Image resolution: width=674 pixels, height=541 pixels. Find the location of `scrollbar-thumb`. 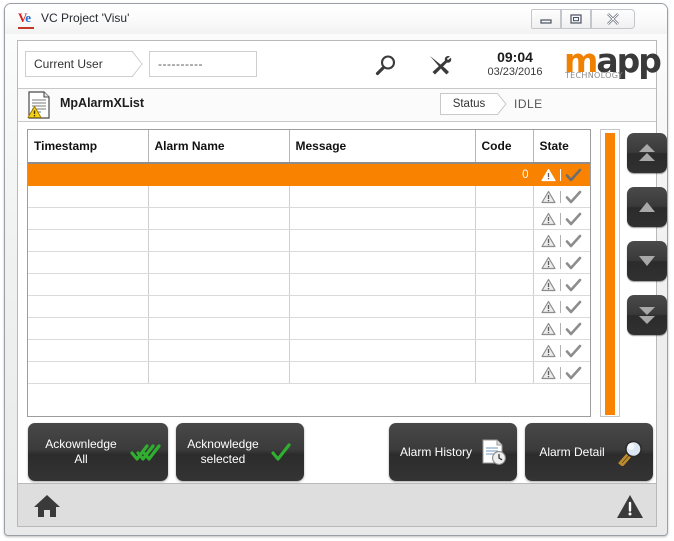

scrollbar-thumb is located at coordinates (610, 274).